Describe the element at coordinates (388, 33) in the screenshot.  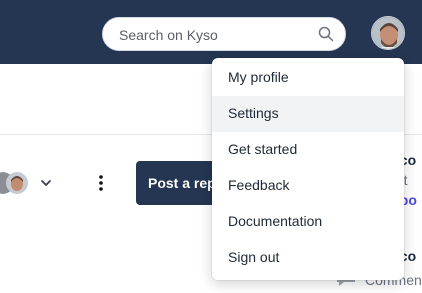
I see `user-avatar` at that location.